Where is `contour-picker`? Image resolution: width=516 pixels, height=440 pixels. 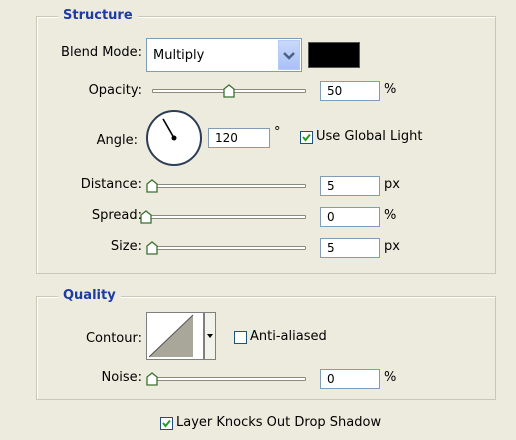 contour-picker is located at coordinates (175, 336).